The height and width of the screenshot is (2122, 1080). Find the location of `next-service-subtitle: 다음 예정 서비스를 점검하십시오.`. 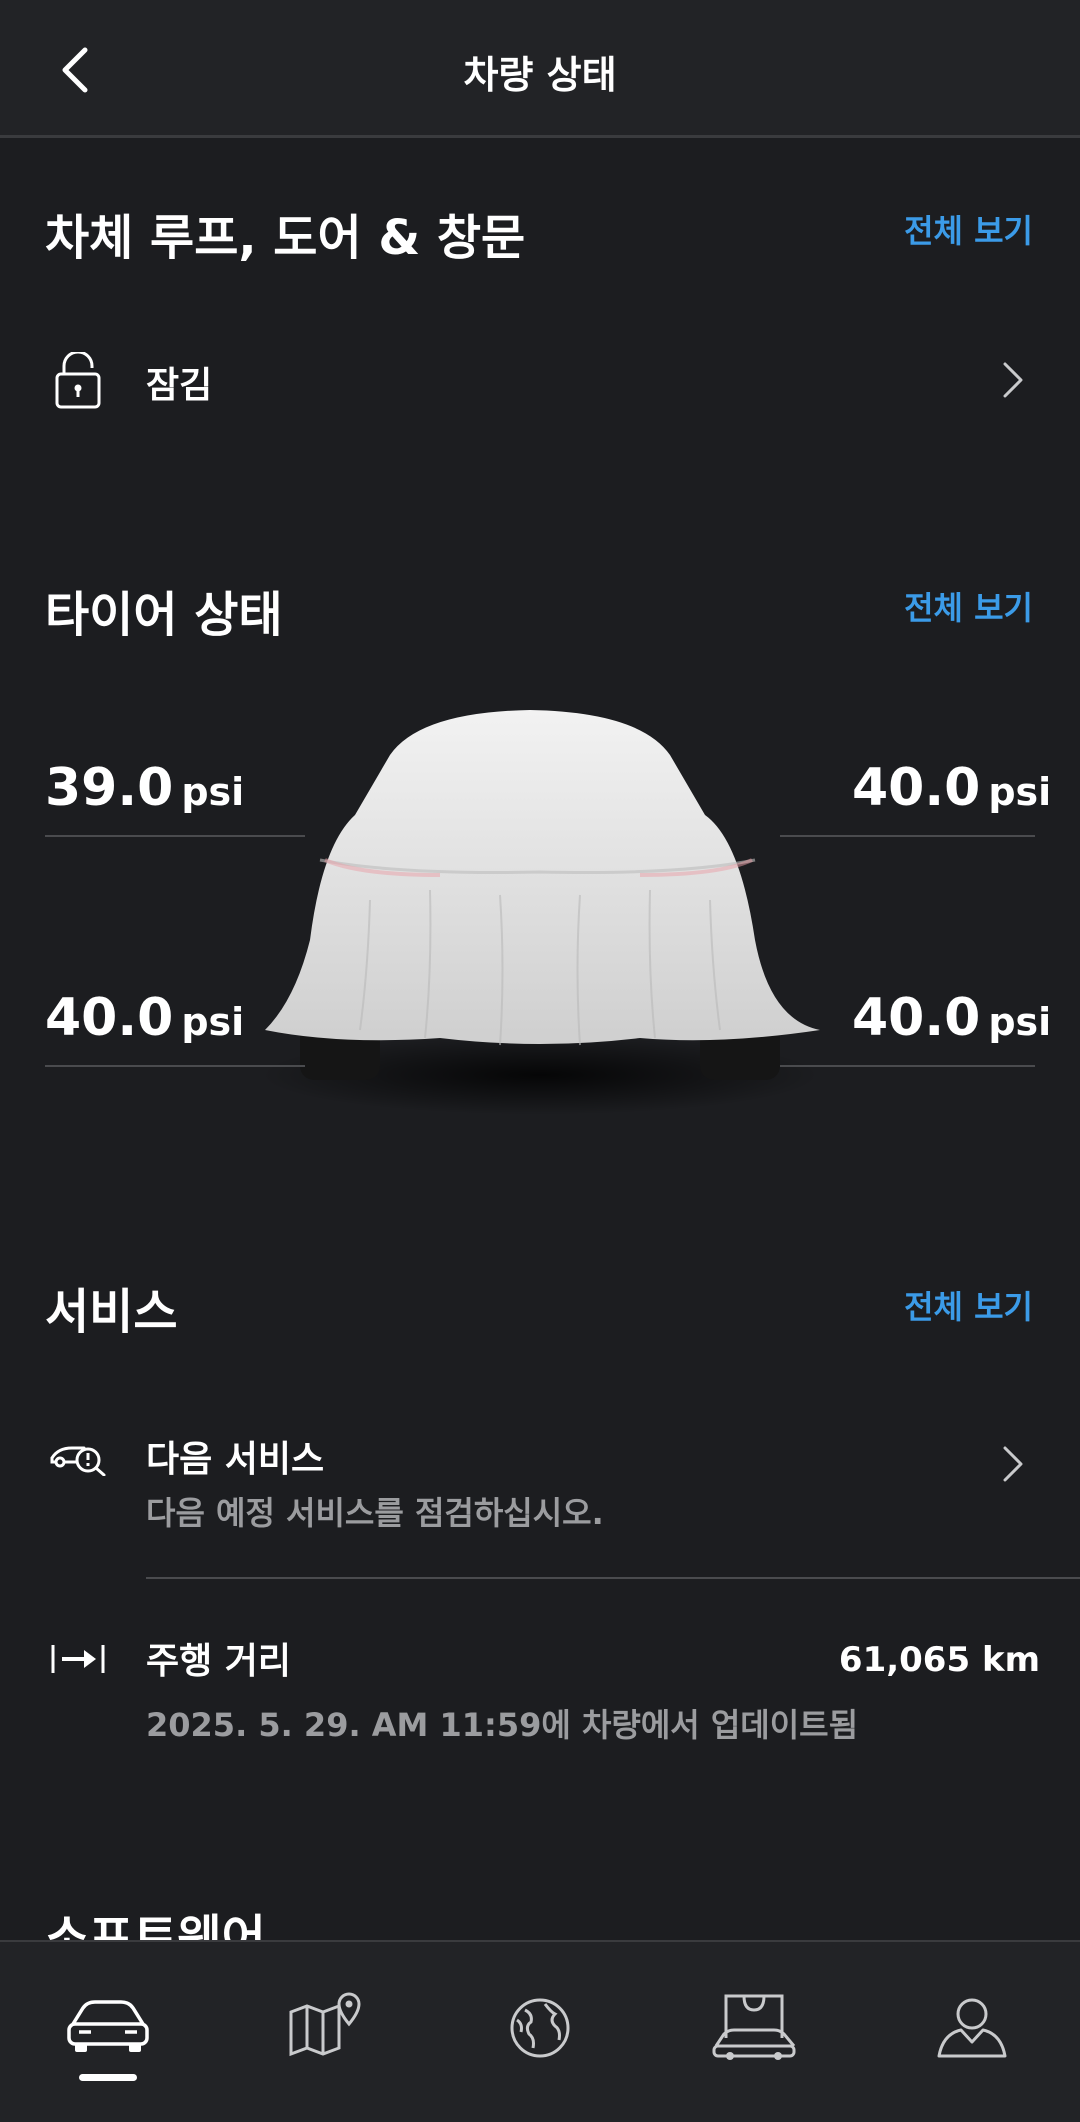

next-service-subtitle: 다음 예정 서비스를 점검하십시오. is located at coordinates (375, 1513).